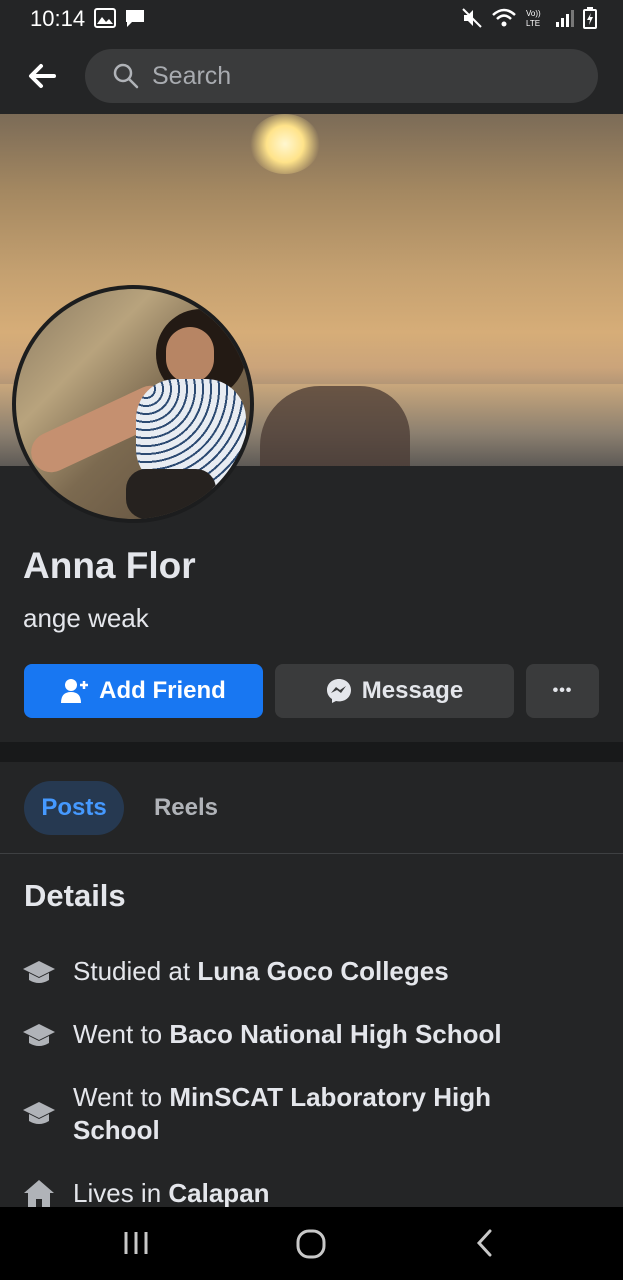 The width and height of the screenshot is (623, 1280). Describe the element at coordinates (335, 1034) in the screenshot. I see `detail-value: Baco National High School` at that location.